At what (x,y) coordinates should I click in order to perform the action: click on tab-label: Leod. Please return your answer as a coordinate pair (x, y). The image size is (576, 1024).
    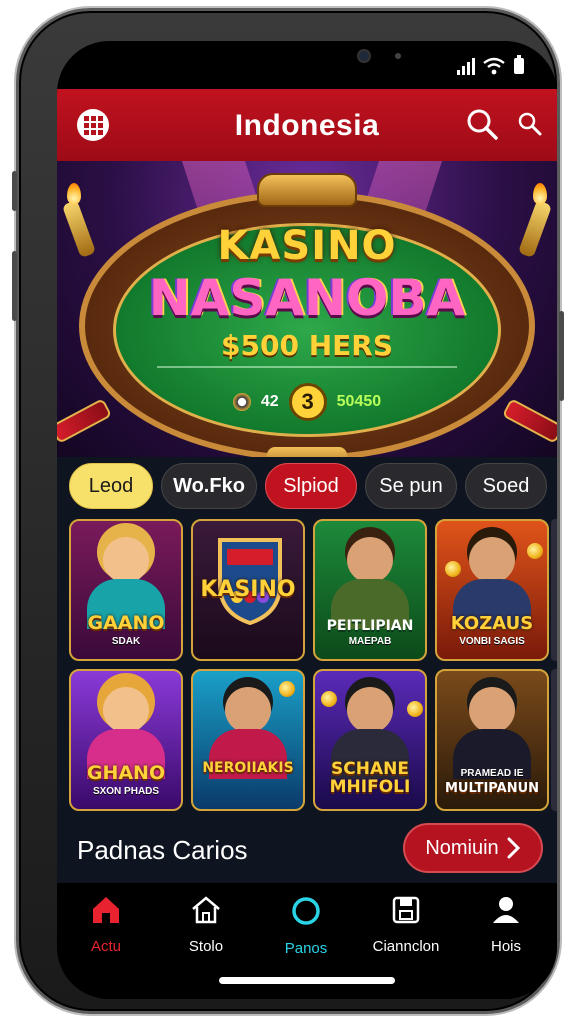
    Looking at the image, I should click on (111, 485).